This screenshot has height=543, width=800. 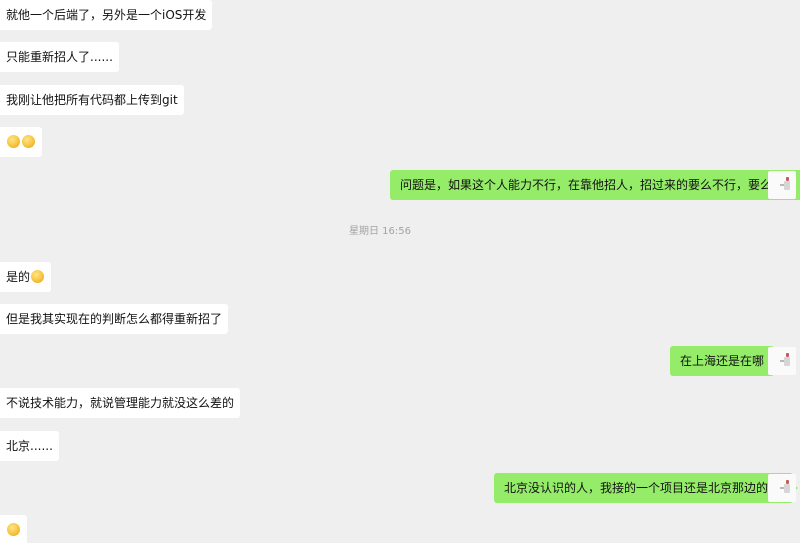 I want to click on message-text: 在上海还是在哪, so click(x=722, y=361).